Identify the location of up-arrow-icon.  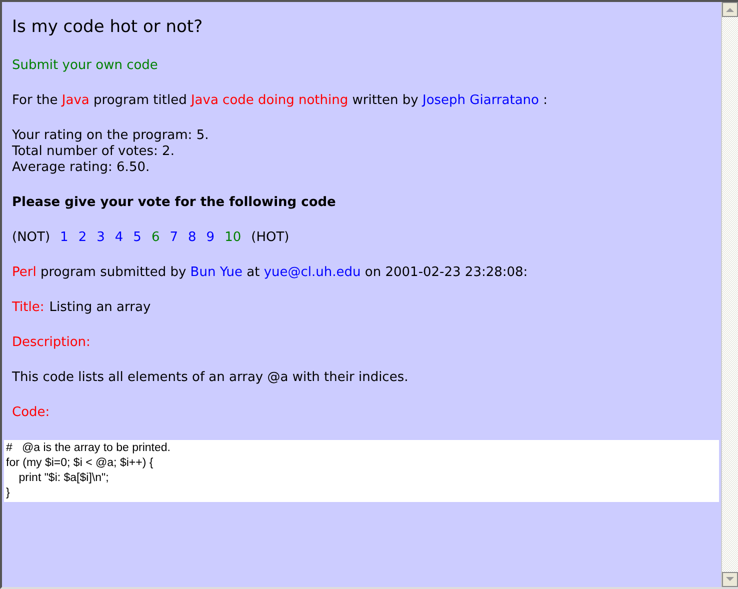
(730, 9).